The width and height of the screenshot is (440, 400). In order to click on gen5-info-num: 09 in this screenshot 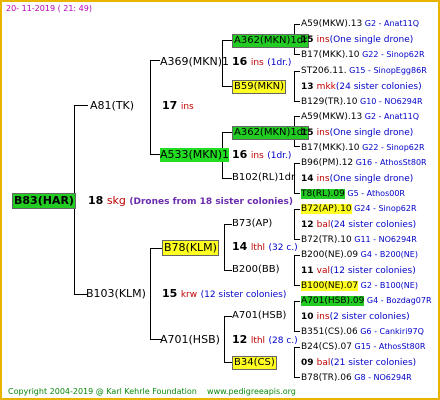, I will do `click(309, 363)`.